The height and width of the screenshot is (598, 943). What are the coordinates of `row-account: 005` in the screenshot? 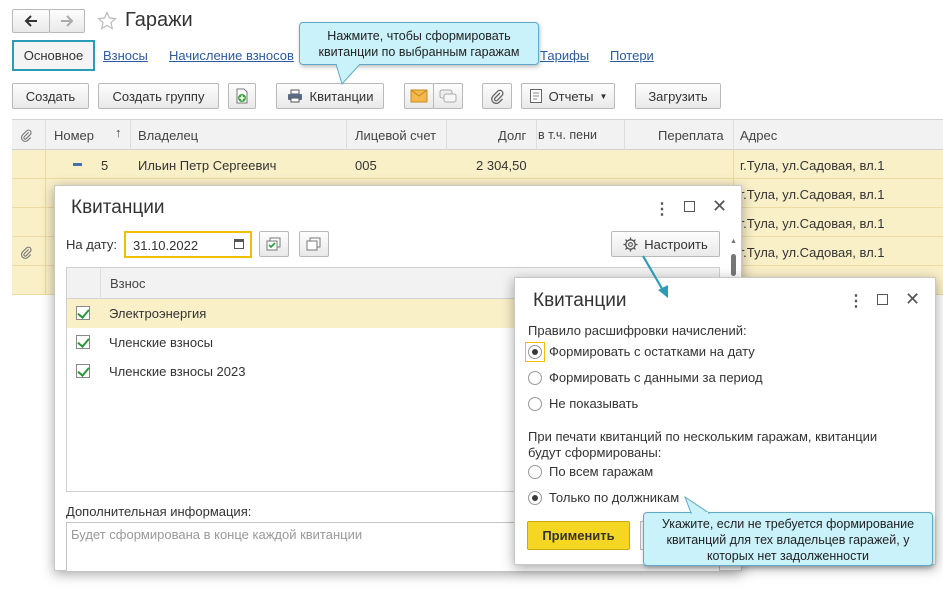 It's located at (366, 165).